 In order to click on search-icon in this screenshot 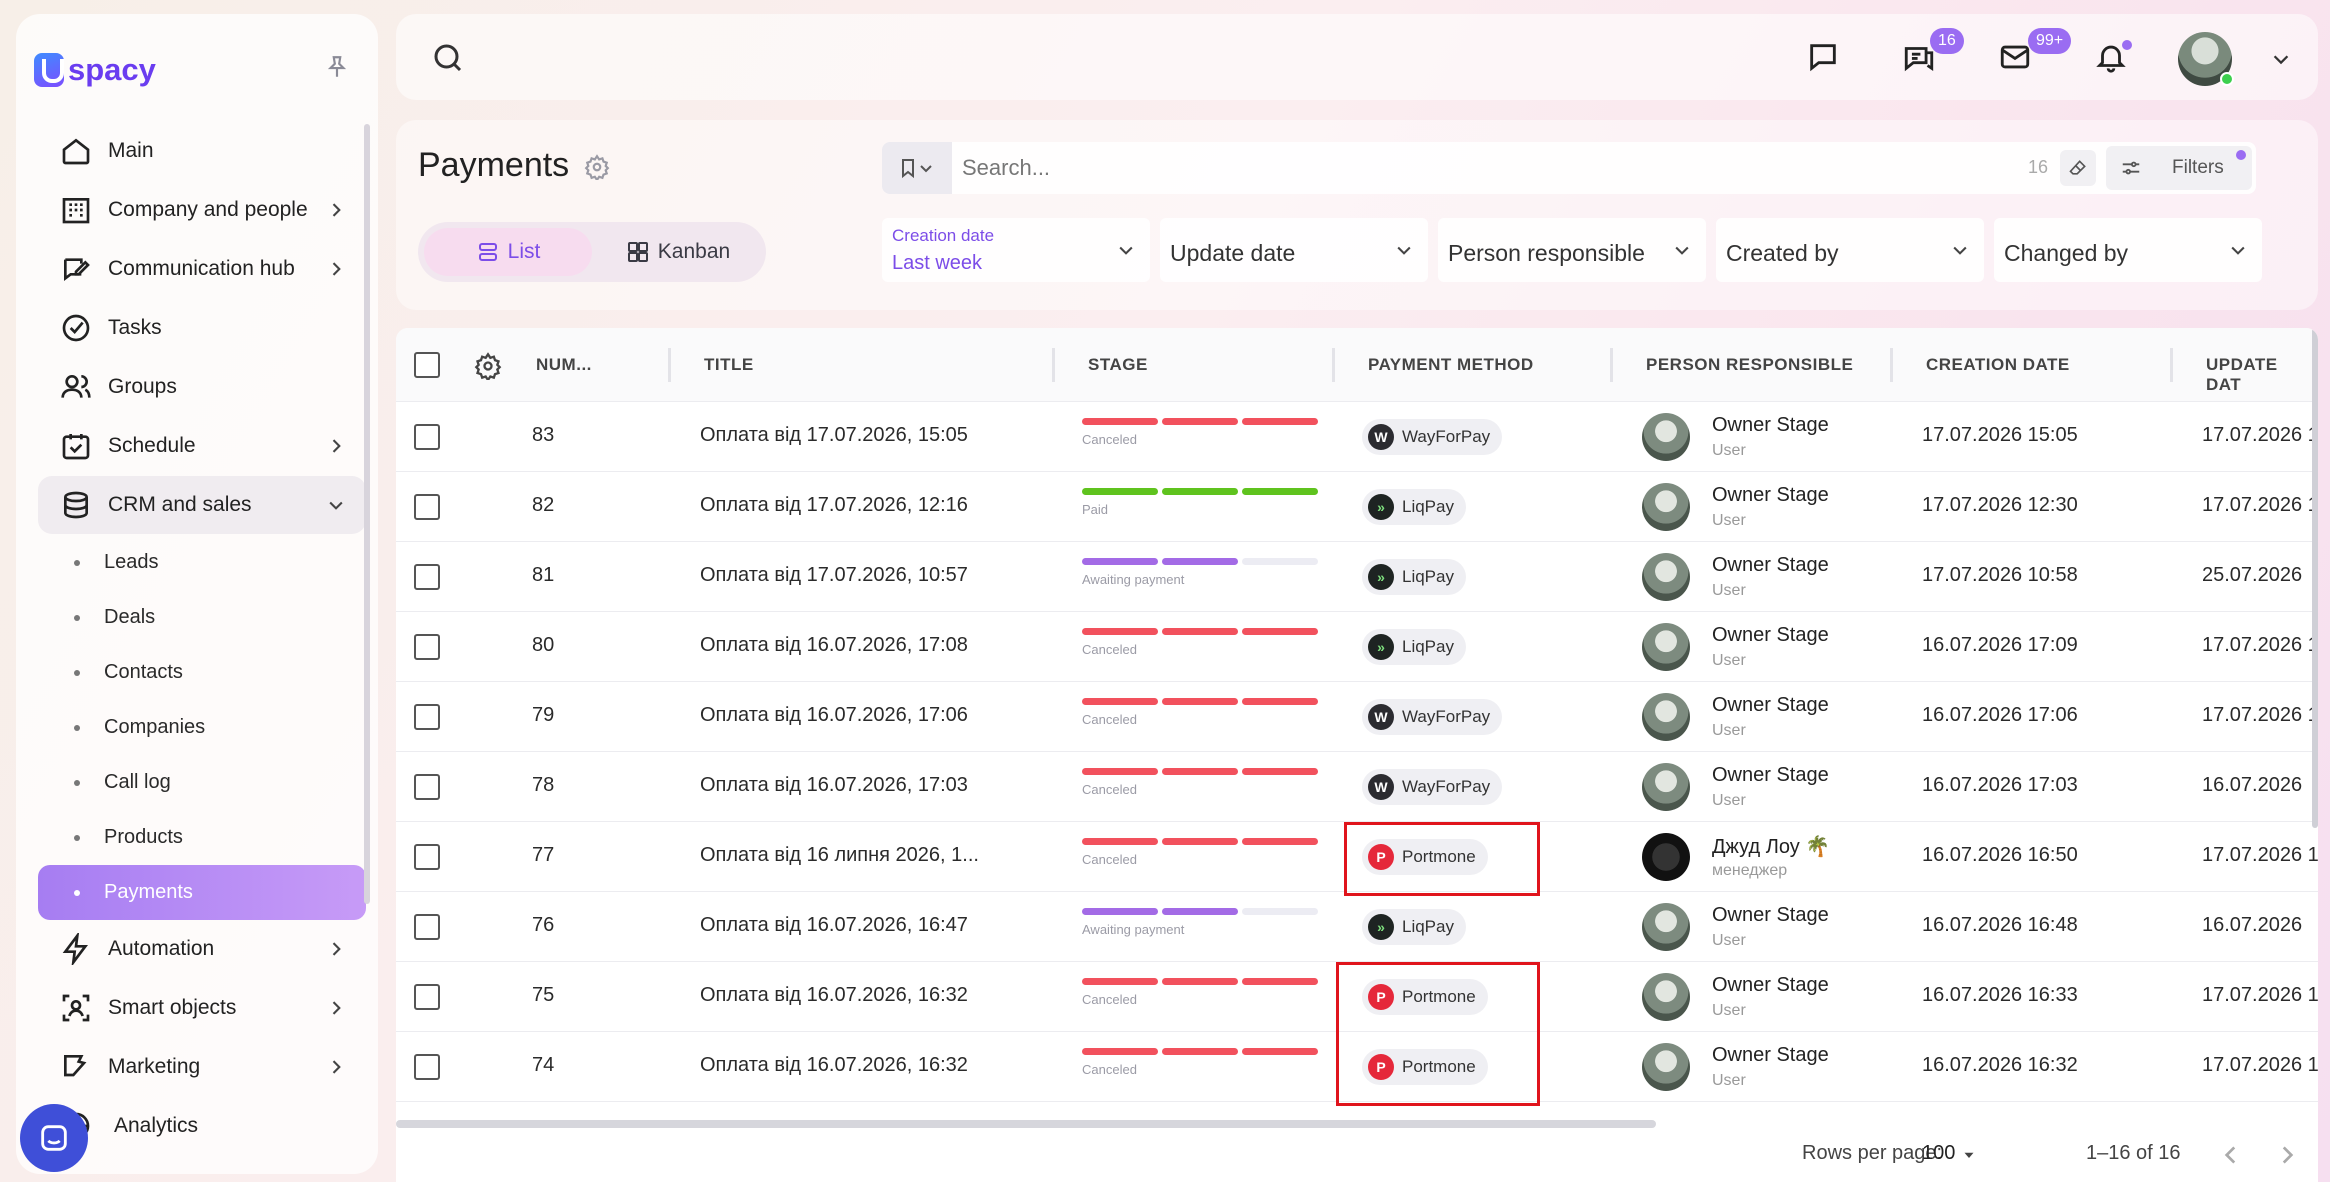, I will do `click(448, 58)`.